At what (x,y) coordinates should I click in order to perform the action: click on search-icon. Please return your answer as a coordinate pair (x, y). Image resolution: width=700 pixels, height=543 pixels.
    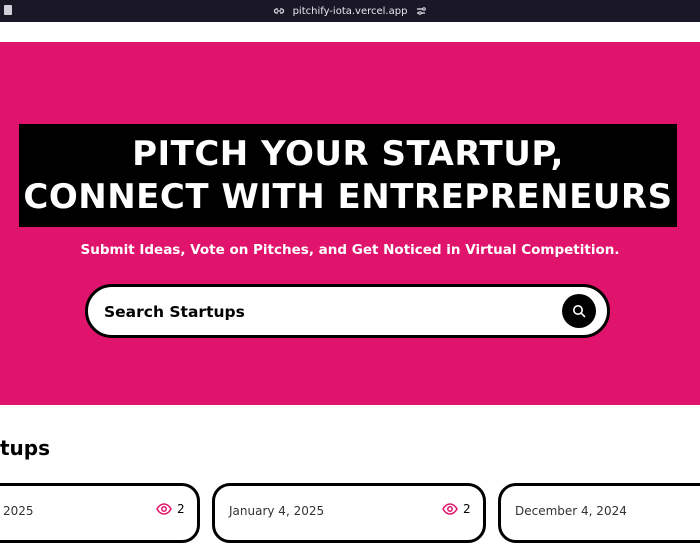
    Looking at the image, I should click on (579, 311).